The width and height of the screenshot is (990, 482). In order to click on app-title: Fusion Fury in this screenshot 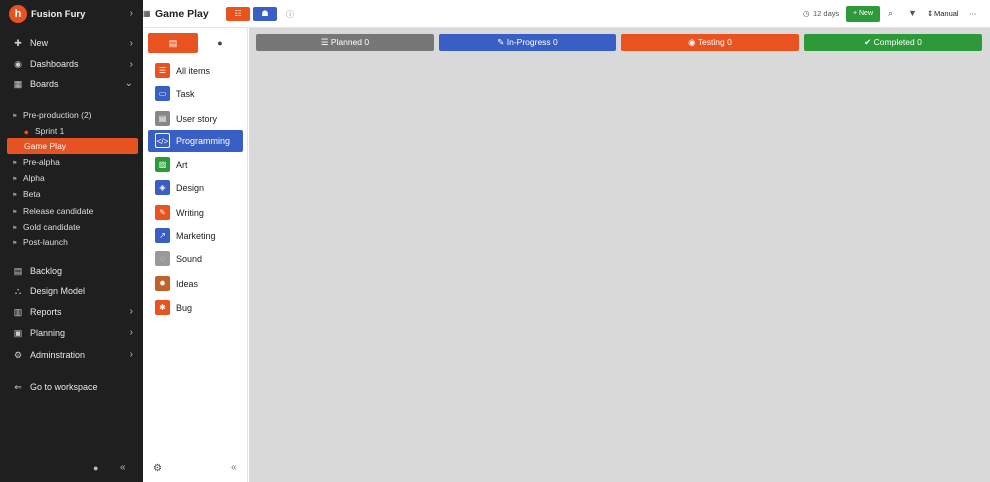, I will do `click(58, 14)`.